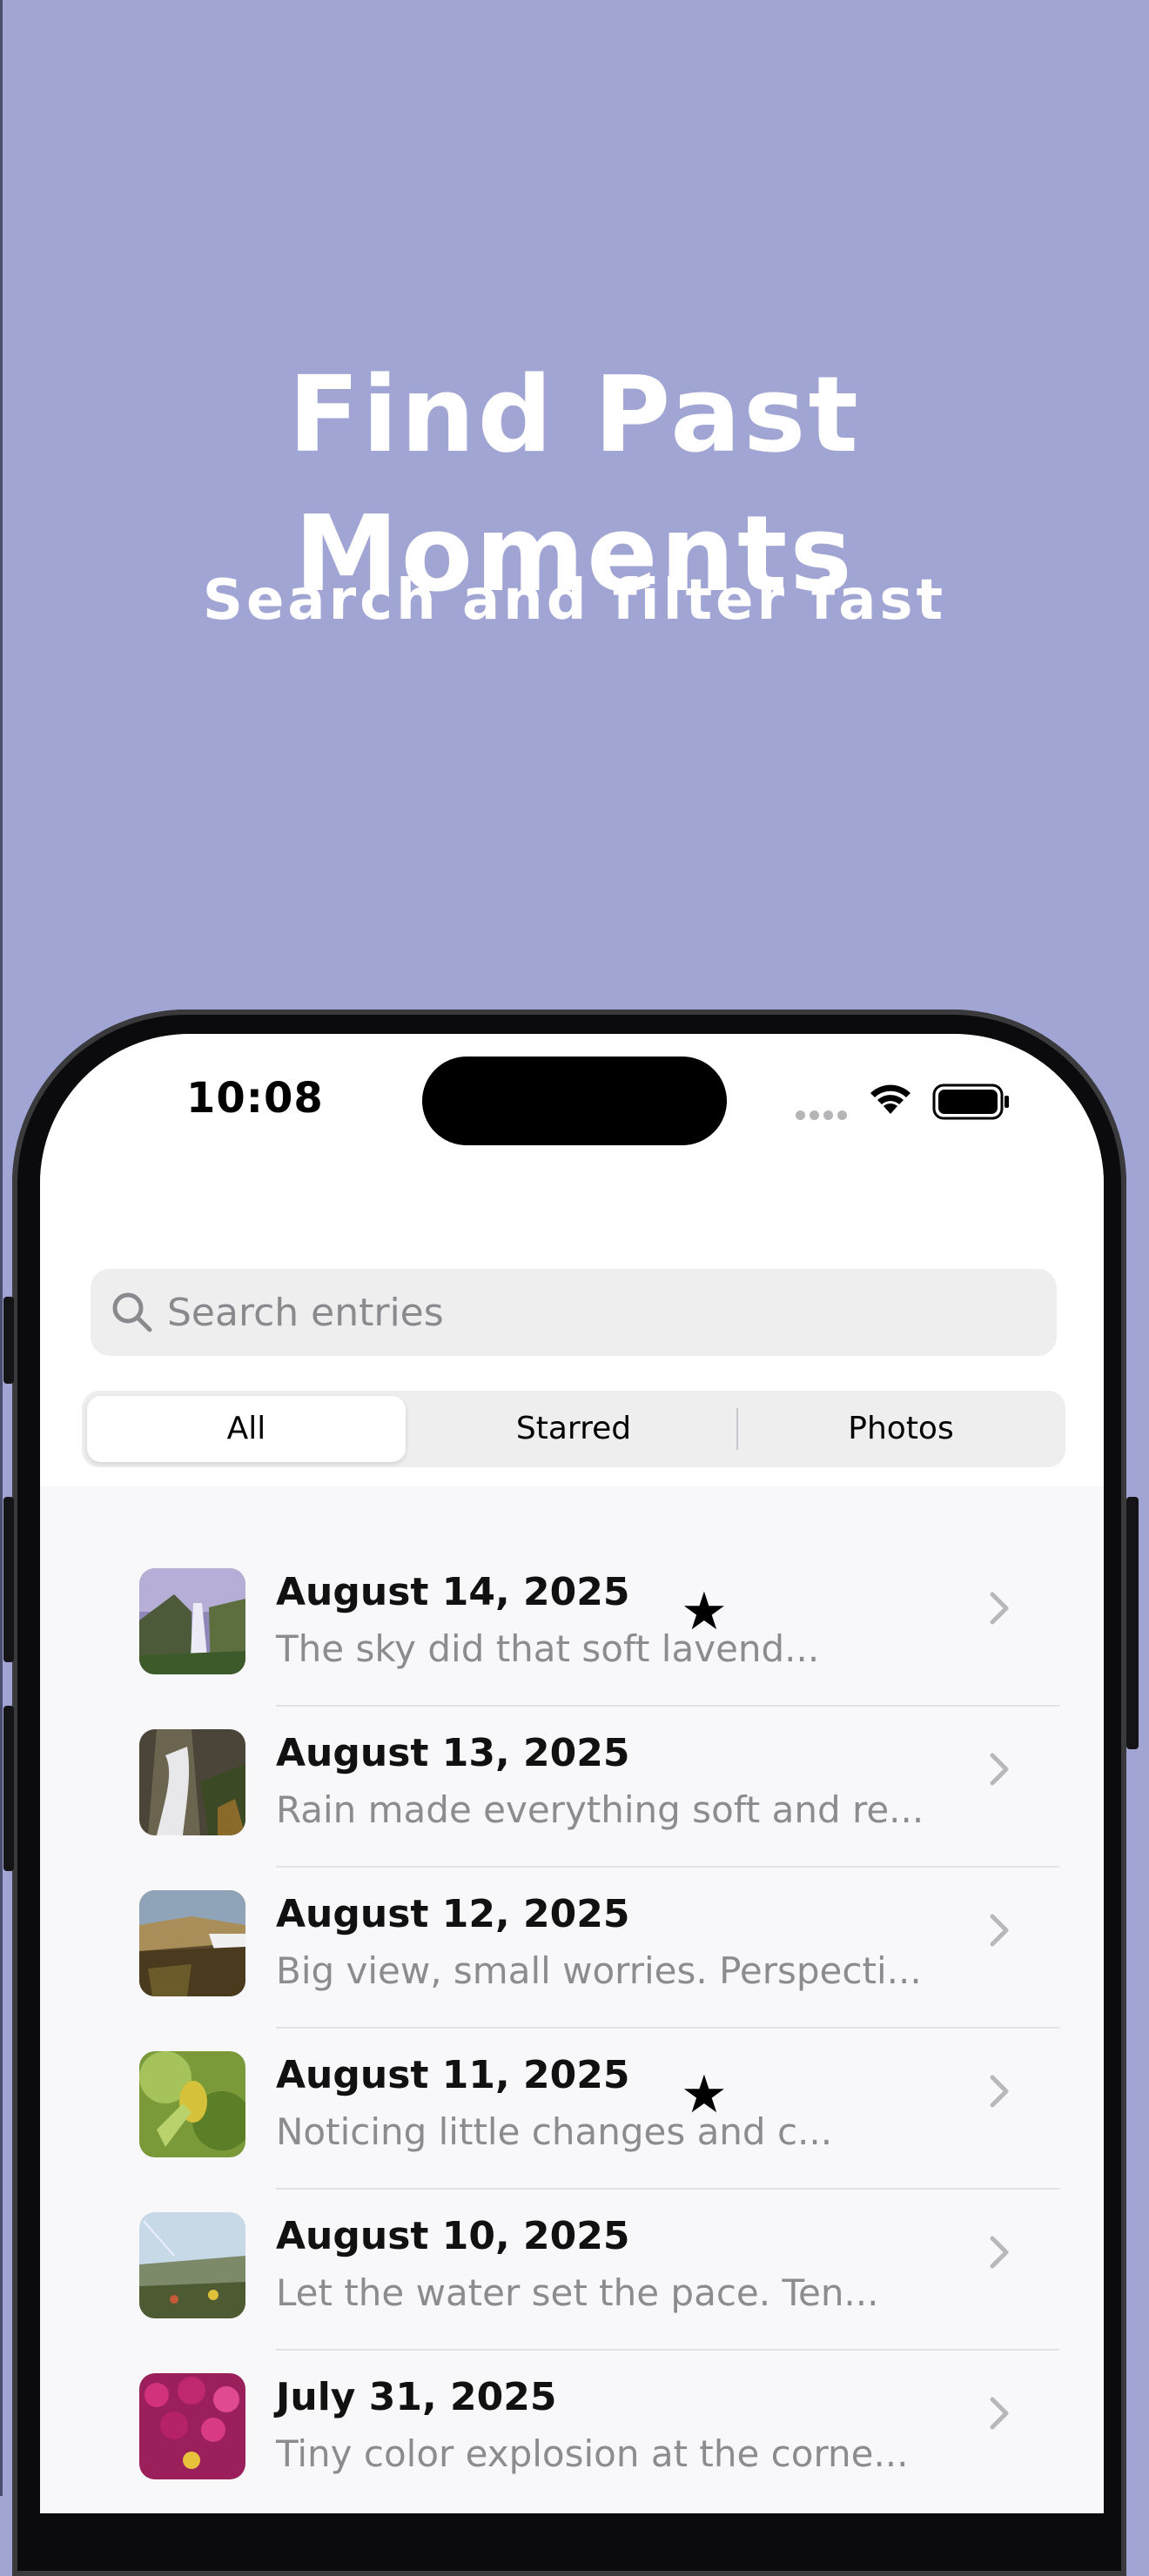 This screenshot has height=2576, width=1149. Describe the element at coordinates (453, 1914) in the screenshot. I see `entry-date: August 12, 2025` at that location.